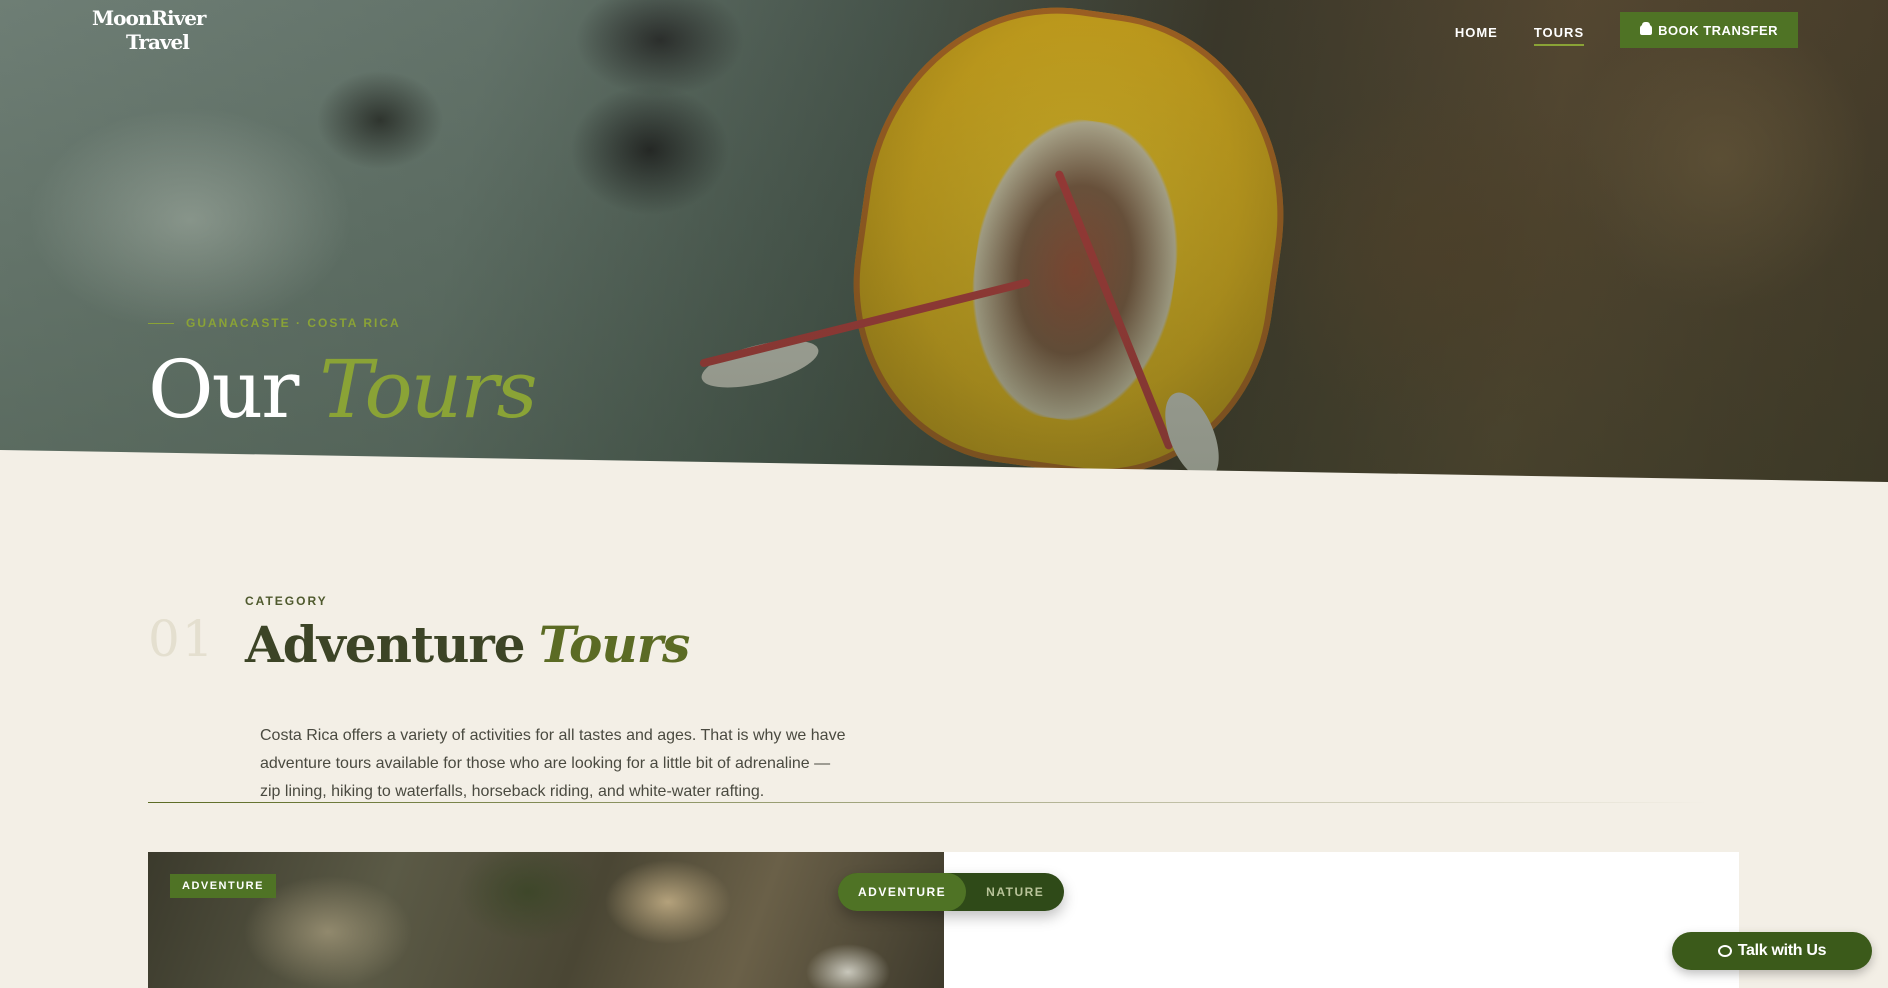  I want to click on book-transfer-button: BOOK TRANSFER, so click(1709, 30).